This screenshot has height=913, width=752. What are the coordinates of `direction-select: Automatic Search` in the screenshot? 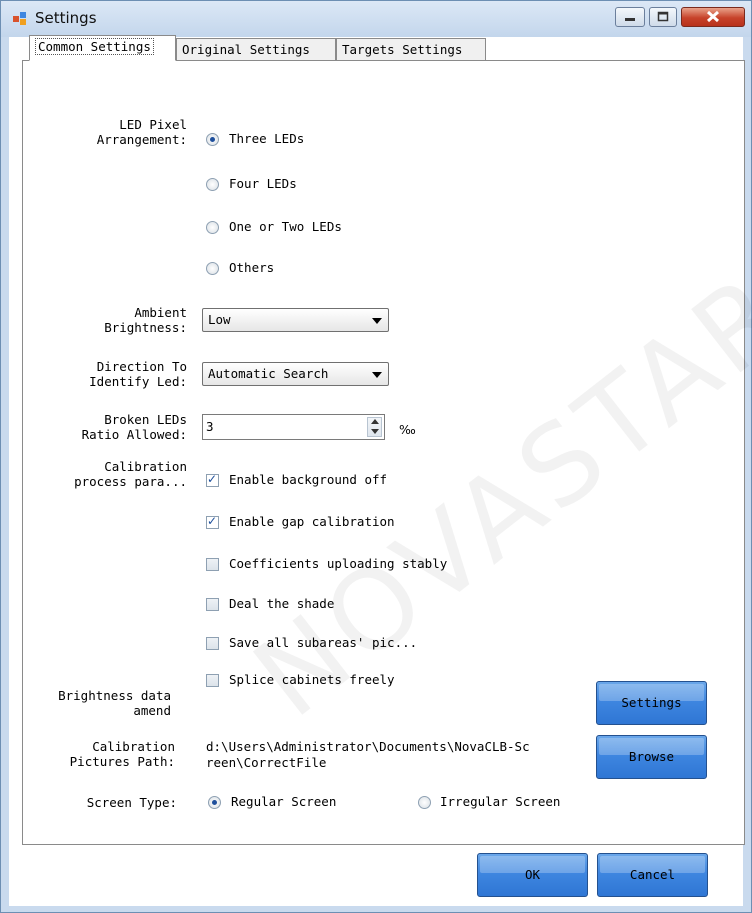 It's located at (295, 374).